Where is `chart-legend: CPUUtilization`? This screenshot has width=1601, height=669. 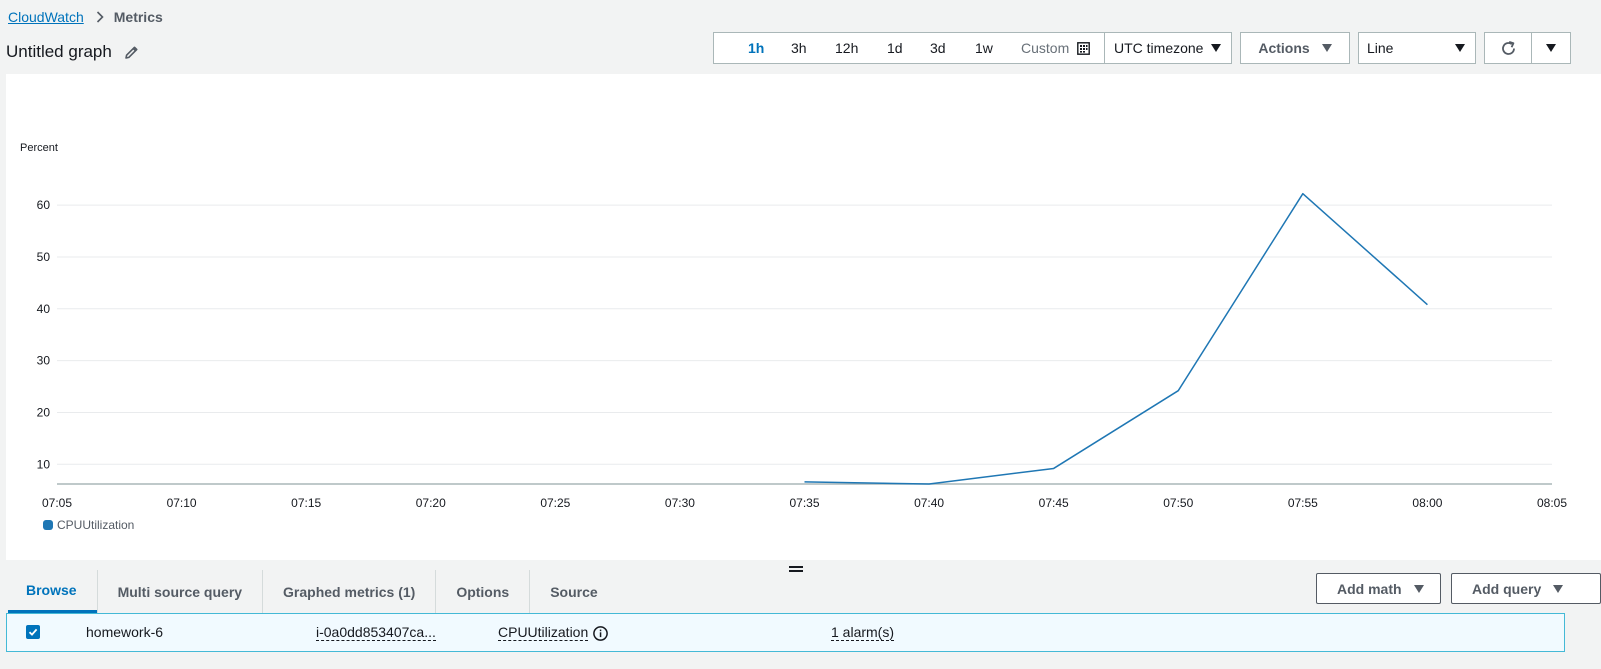 chart-legend: CPUUtilization is located at coordinates (88, 525).